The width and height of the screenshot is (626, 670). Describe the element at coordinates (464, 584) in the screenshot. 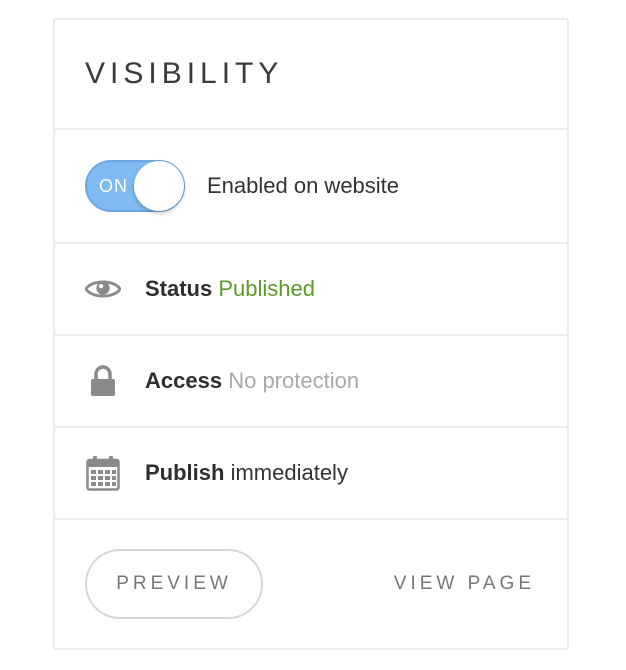

I see `view-page-link: VIEW PAGE` at that location.